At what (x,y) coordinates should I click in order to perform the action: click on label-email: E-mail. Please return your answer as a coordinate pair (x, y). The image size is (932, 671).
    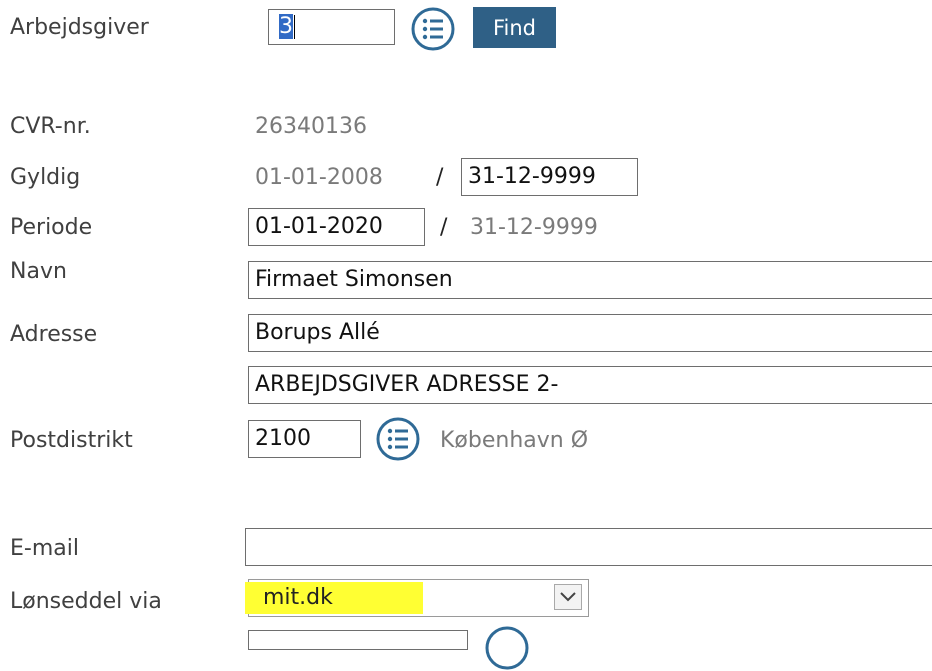
    Looking at the image, I should click on (44, 548).